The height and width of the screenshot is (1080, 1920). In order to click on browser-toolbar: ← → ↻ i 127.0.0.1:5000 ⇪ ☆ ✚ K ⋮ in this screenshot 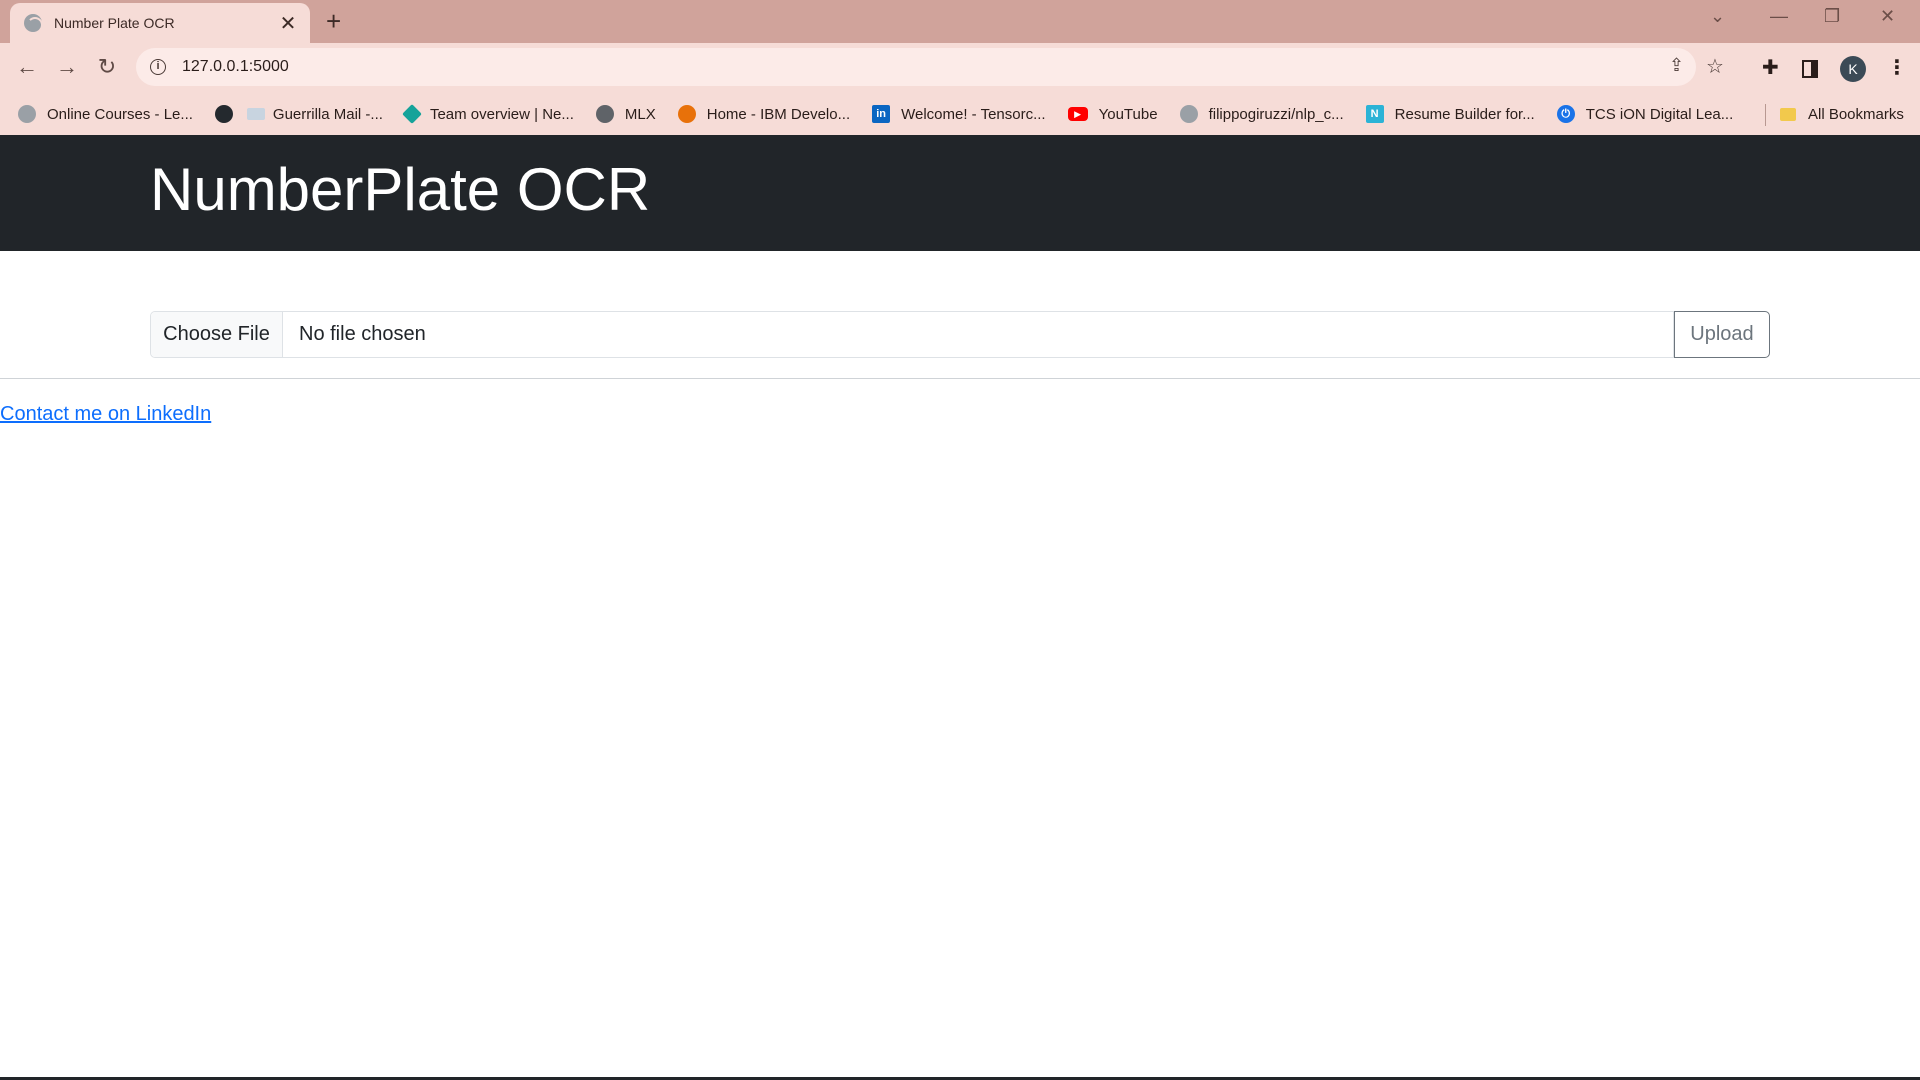, I will do `click(960, 68)`.